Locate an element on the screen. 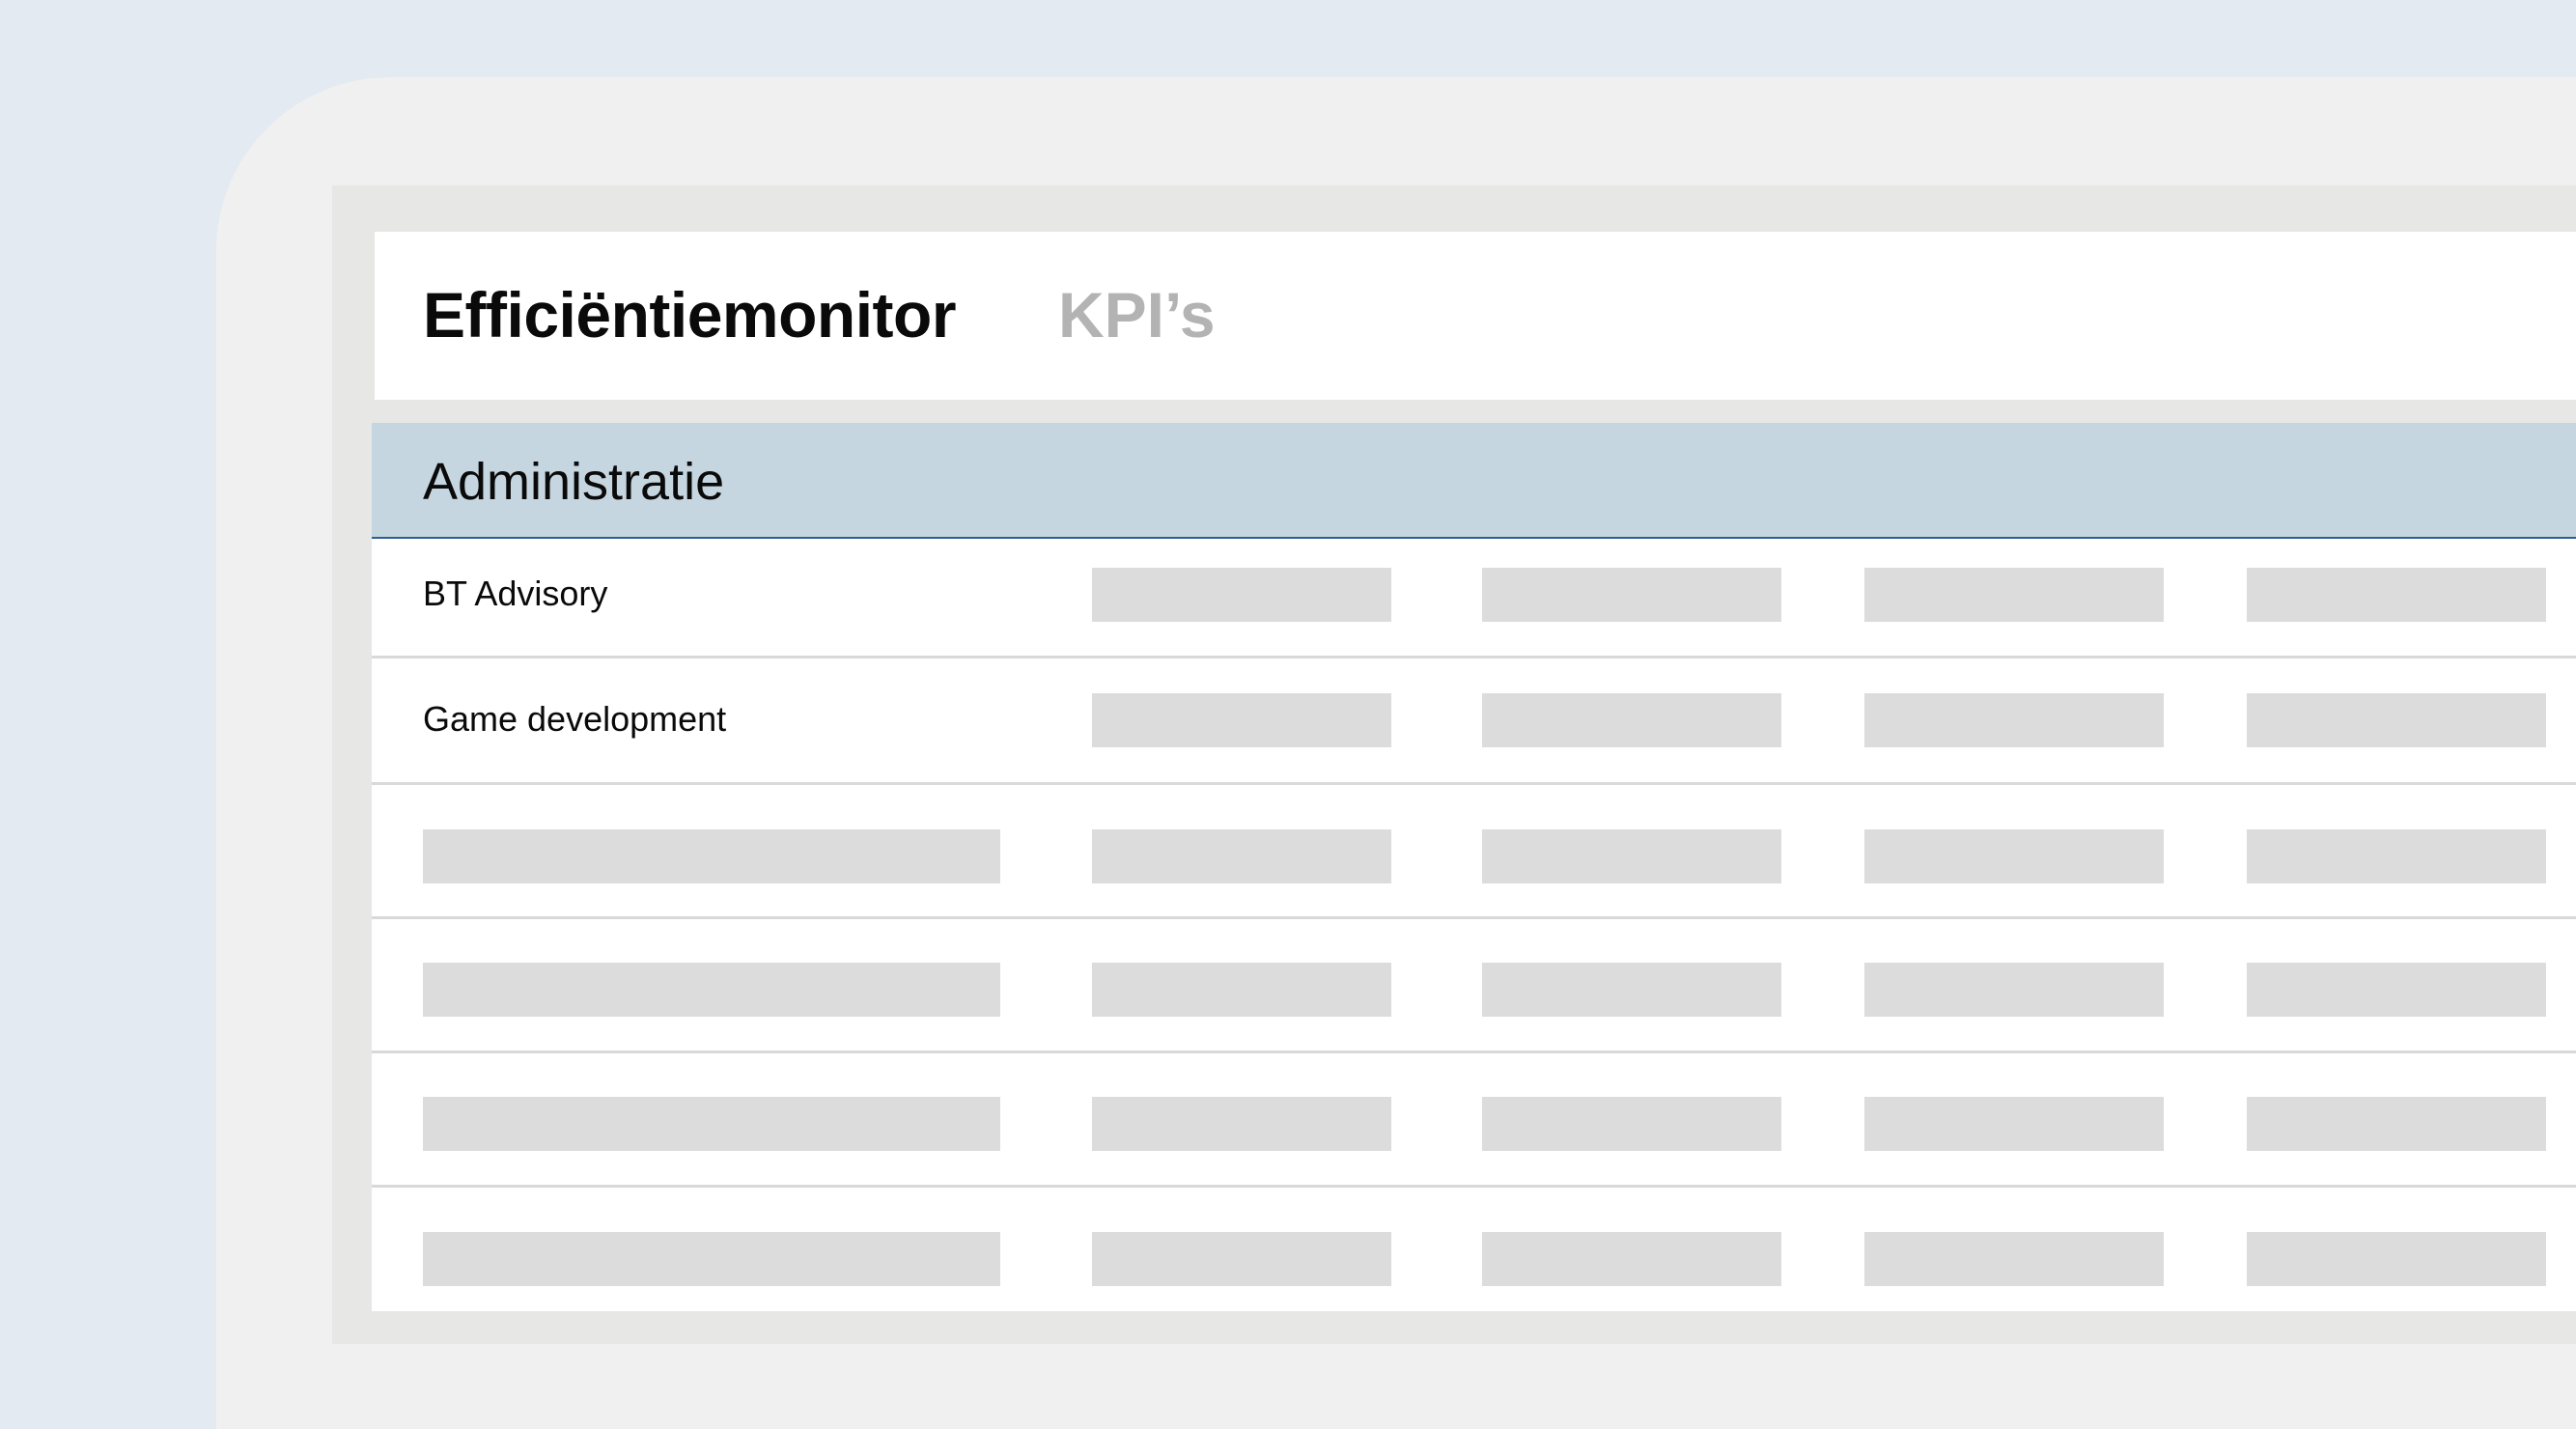 The height and width of the screenshot is (1429, 2576). row-label: BT Advisory is located at coordinates (516, 593).